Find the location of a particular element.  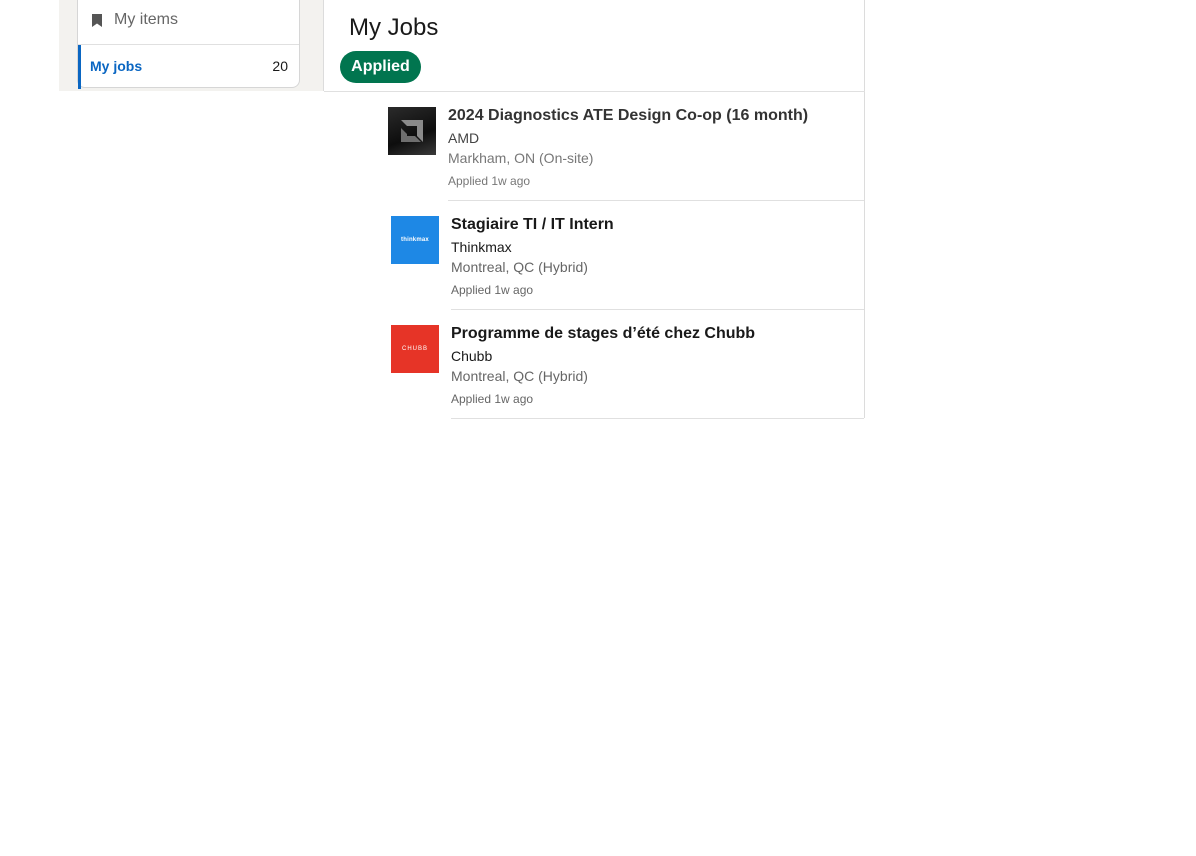

job-title-link: Programme de stages d’été chez Chubb is located at coordinates (603, 334).